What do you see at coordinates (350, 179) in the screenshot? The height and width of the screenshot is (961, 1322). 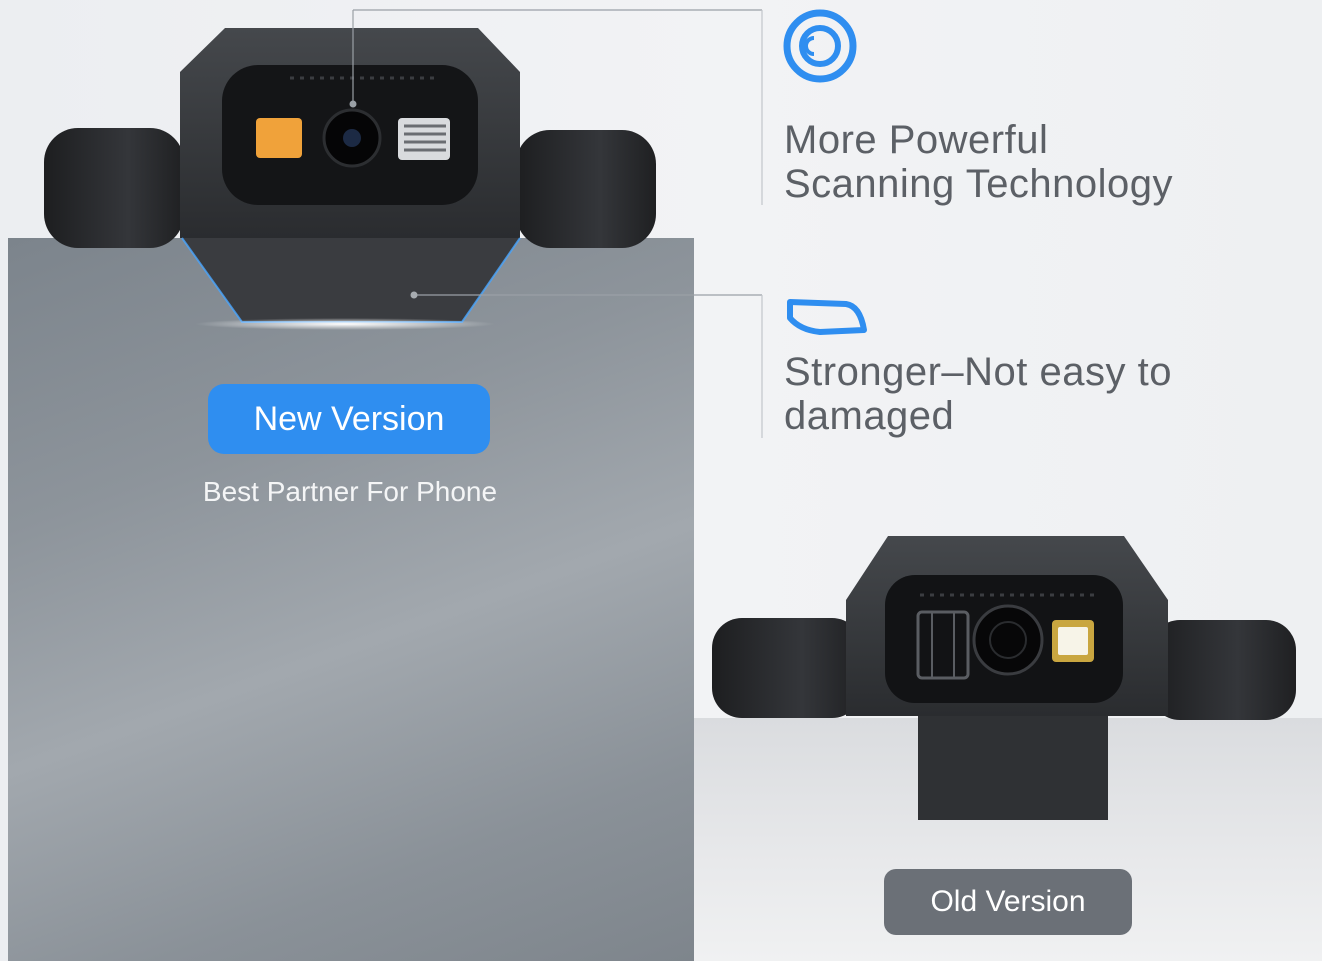 I see `new-scanner-device` at bounding box center [350, 179].